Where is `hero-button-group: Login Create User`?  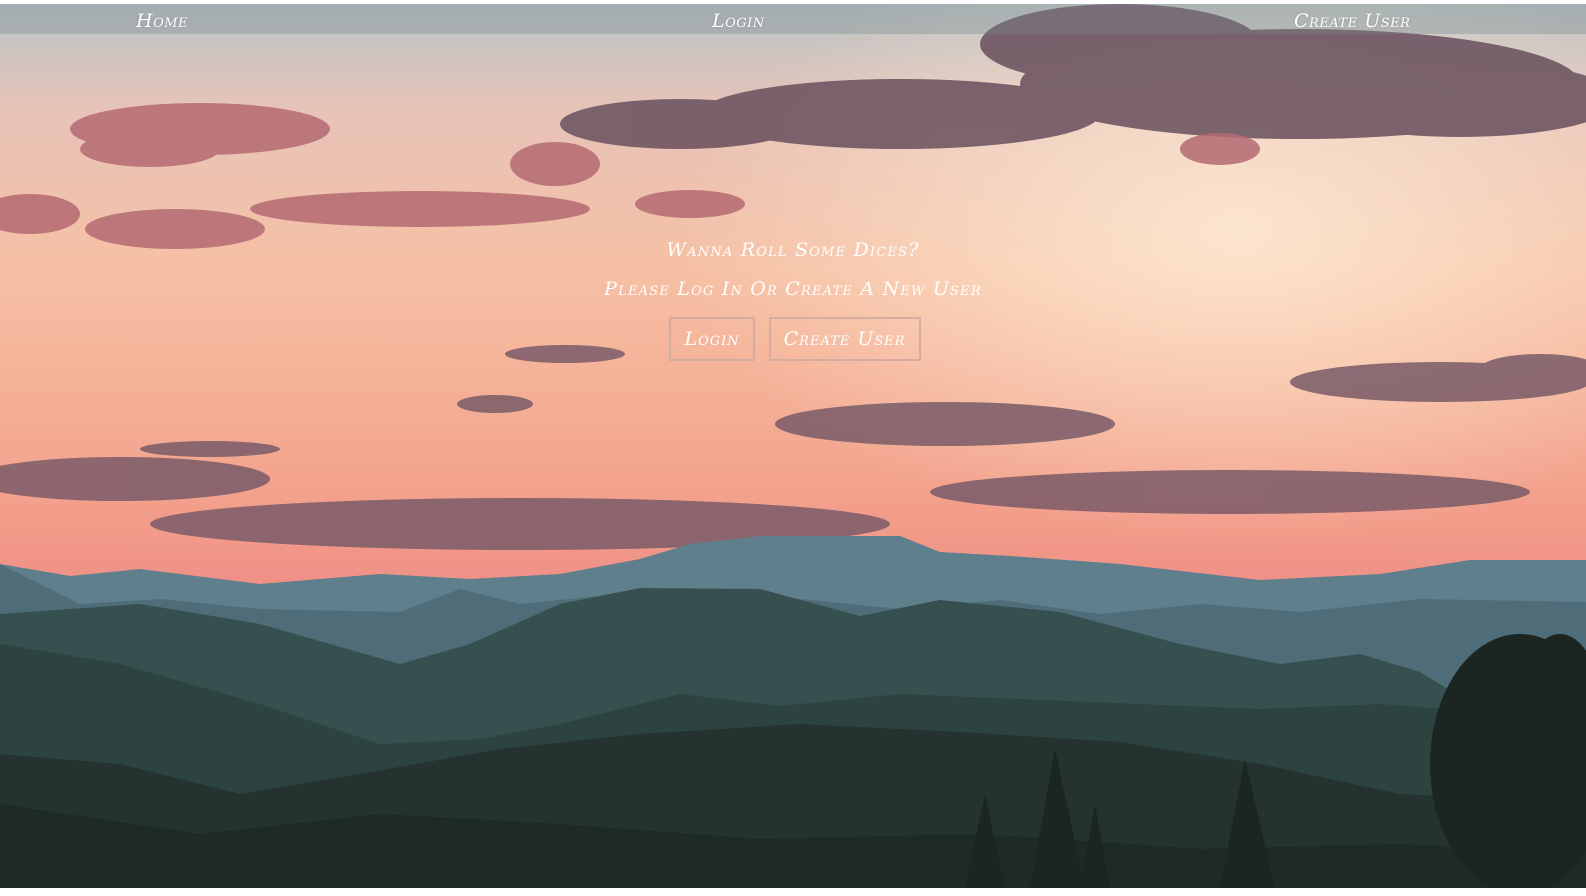 hero-button-group: Login Create User is located at coordinates (793, 339).